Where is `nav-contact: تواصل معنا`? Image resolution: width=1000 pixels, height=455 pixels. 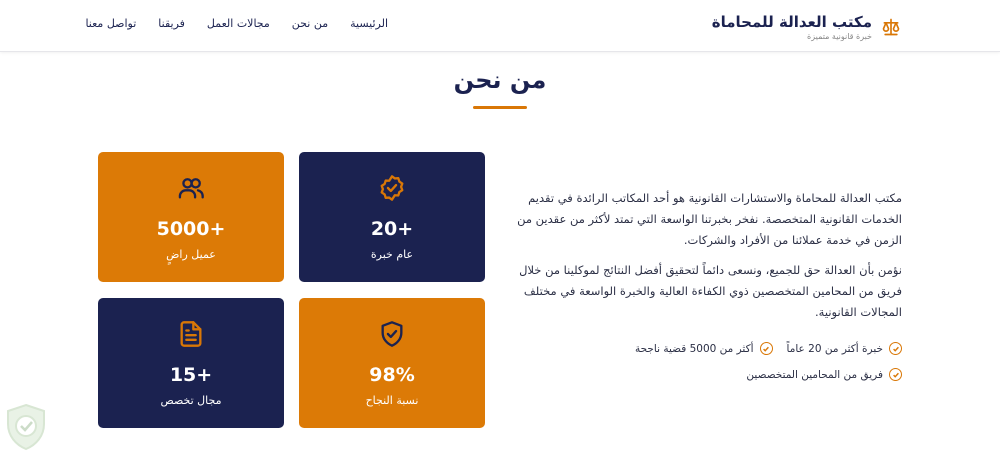 nav-contact: تواصل معنا is located at coordinates (110, 23).